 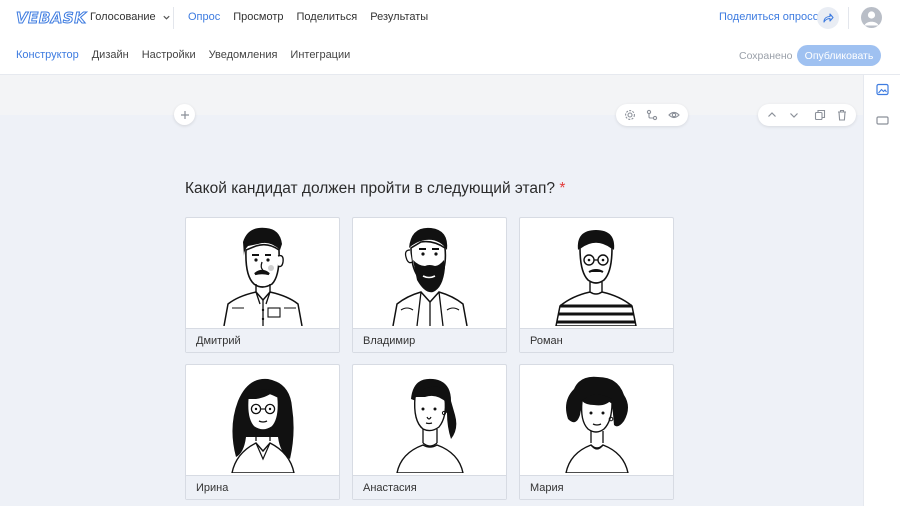 What do you see at coordinates (882, 120) in the screenshot?
I see `block-layout-icon` at bounding box center [882, 120].